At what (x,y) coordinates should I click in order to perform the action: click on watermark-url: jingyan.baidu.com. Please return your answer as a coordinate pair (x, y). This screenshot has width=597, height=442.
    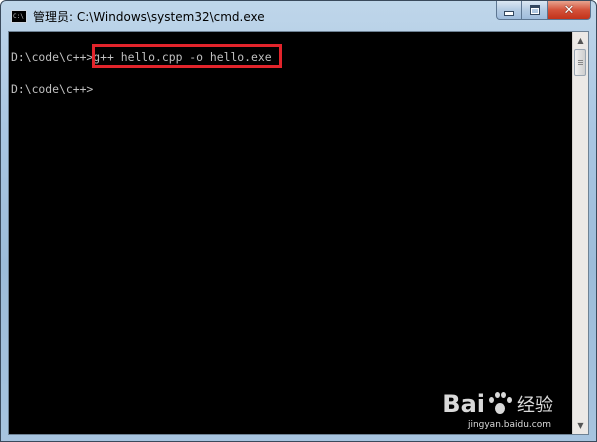
    Looking at the image, I should click on (509, 425).